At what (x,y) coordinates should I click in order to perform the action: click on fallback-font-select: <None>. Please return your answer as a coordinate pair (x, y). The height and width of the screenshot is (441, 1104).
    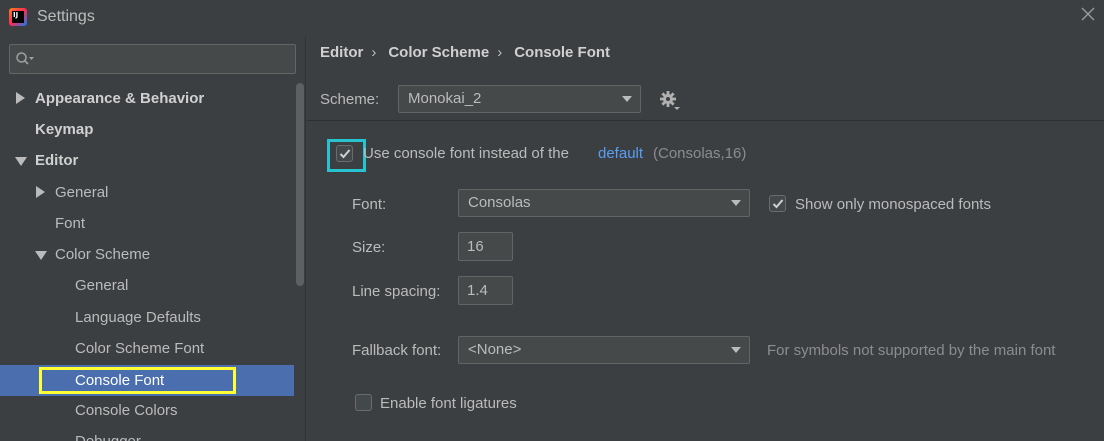
    Looking at the image, I should click on (604, 350).